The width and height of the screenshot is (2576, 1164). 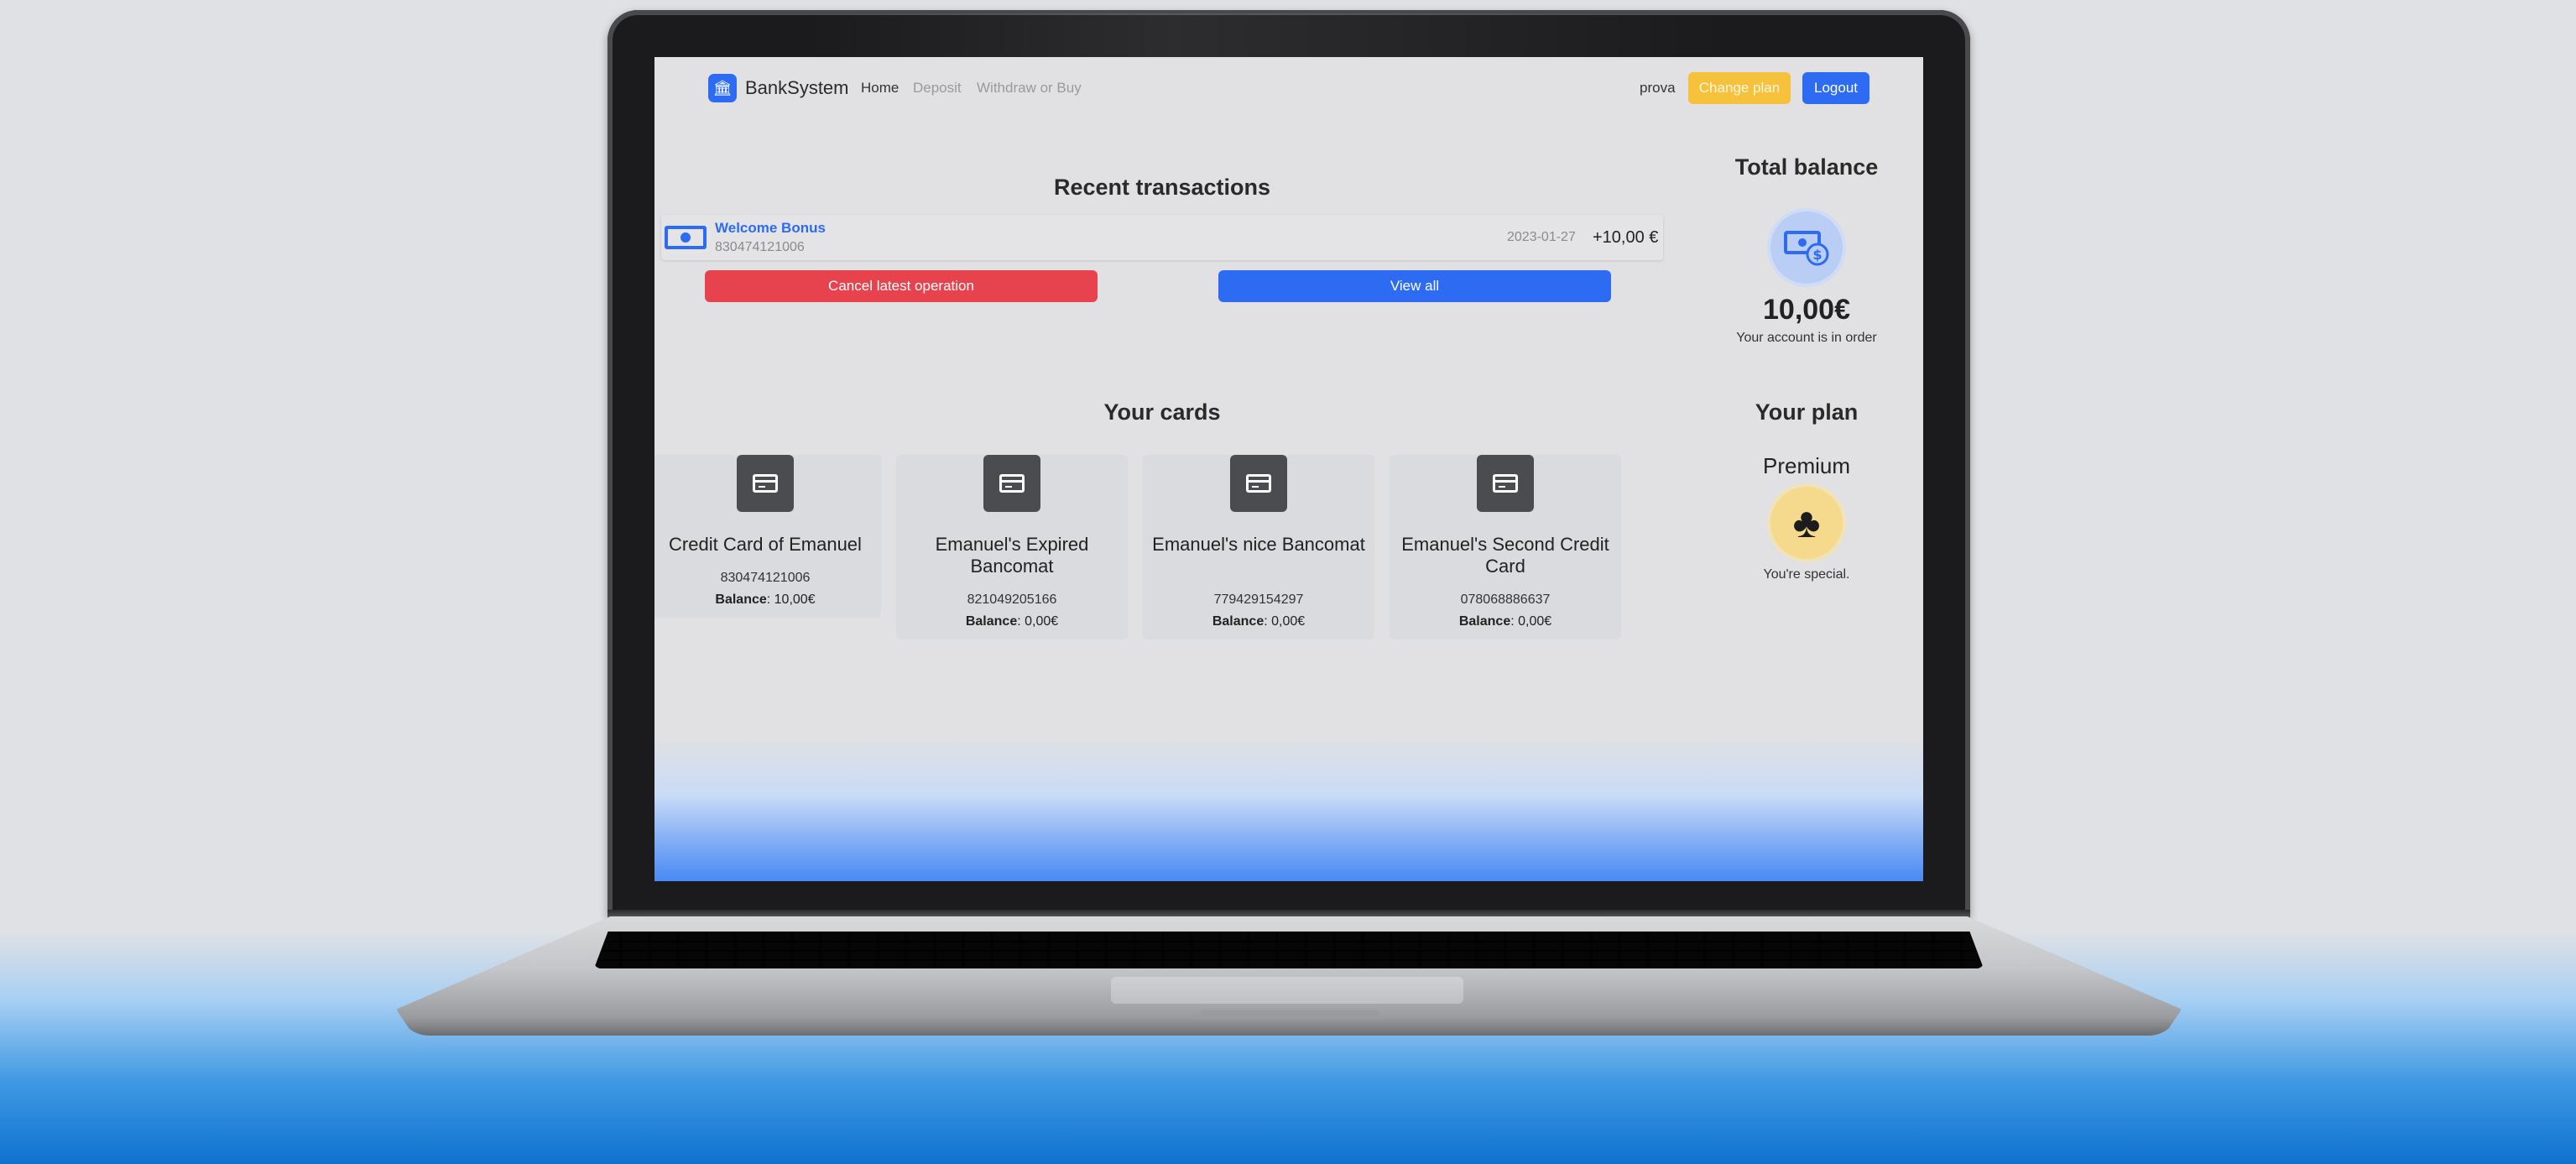 What do you see at coordinates (1258, 544) in the screenshot?
I see `card-name: Emanuel's nice Bancomat` at bounding box center [1258, 544].